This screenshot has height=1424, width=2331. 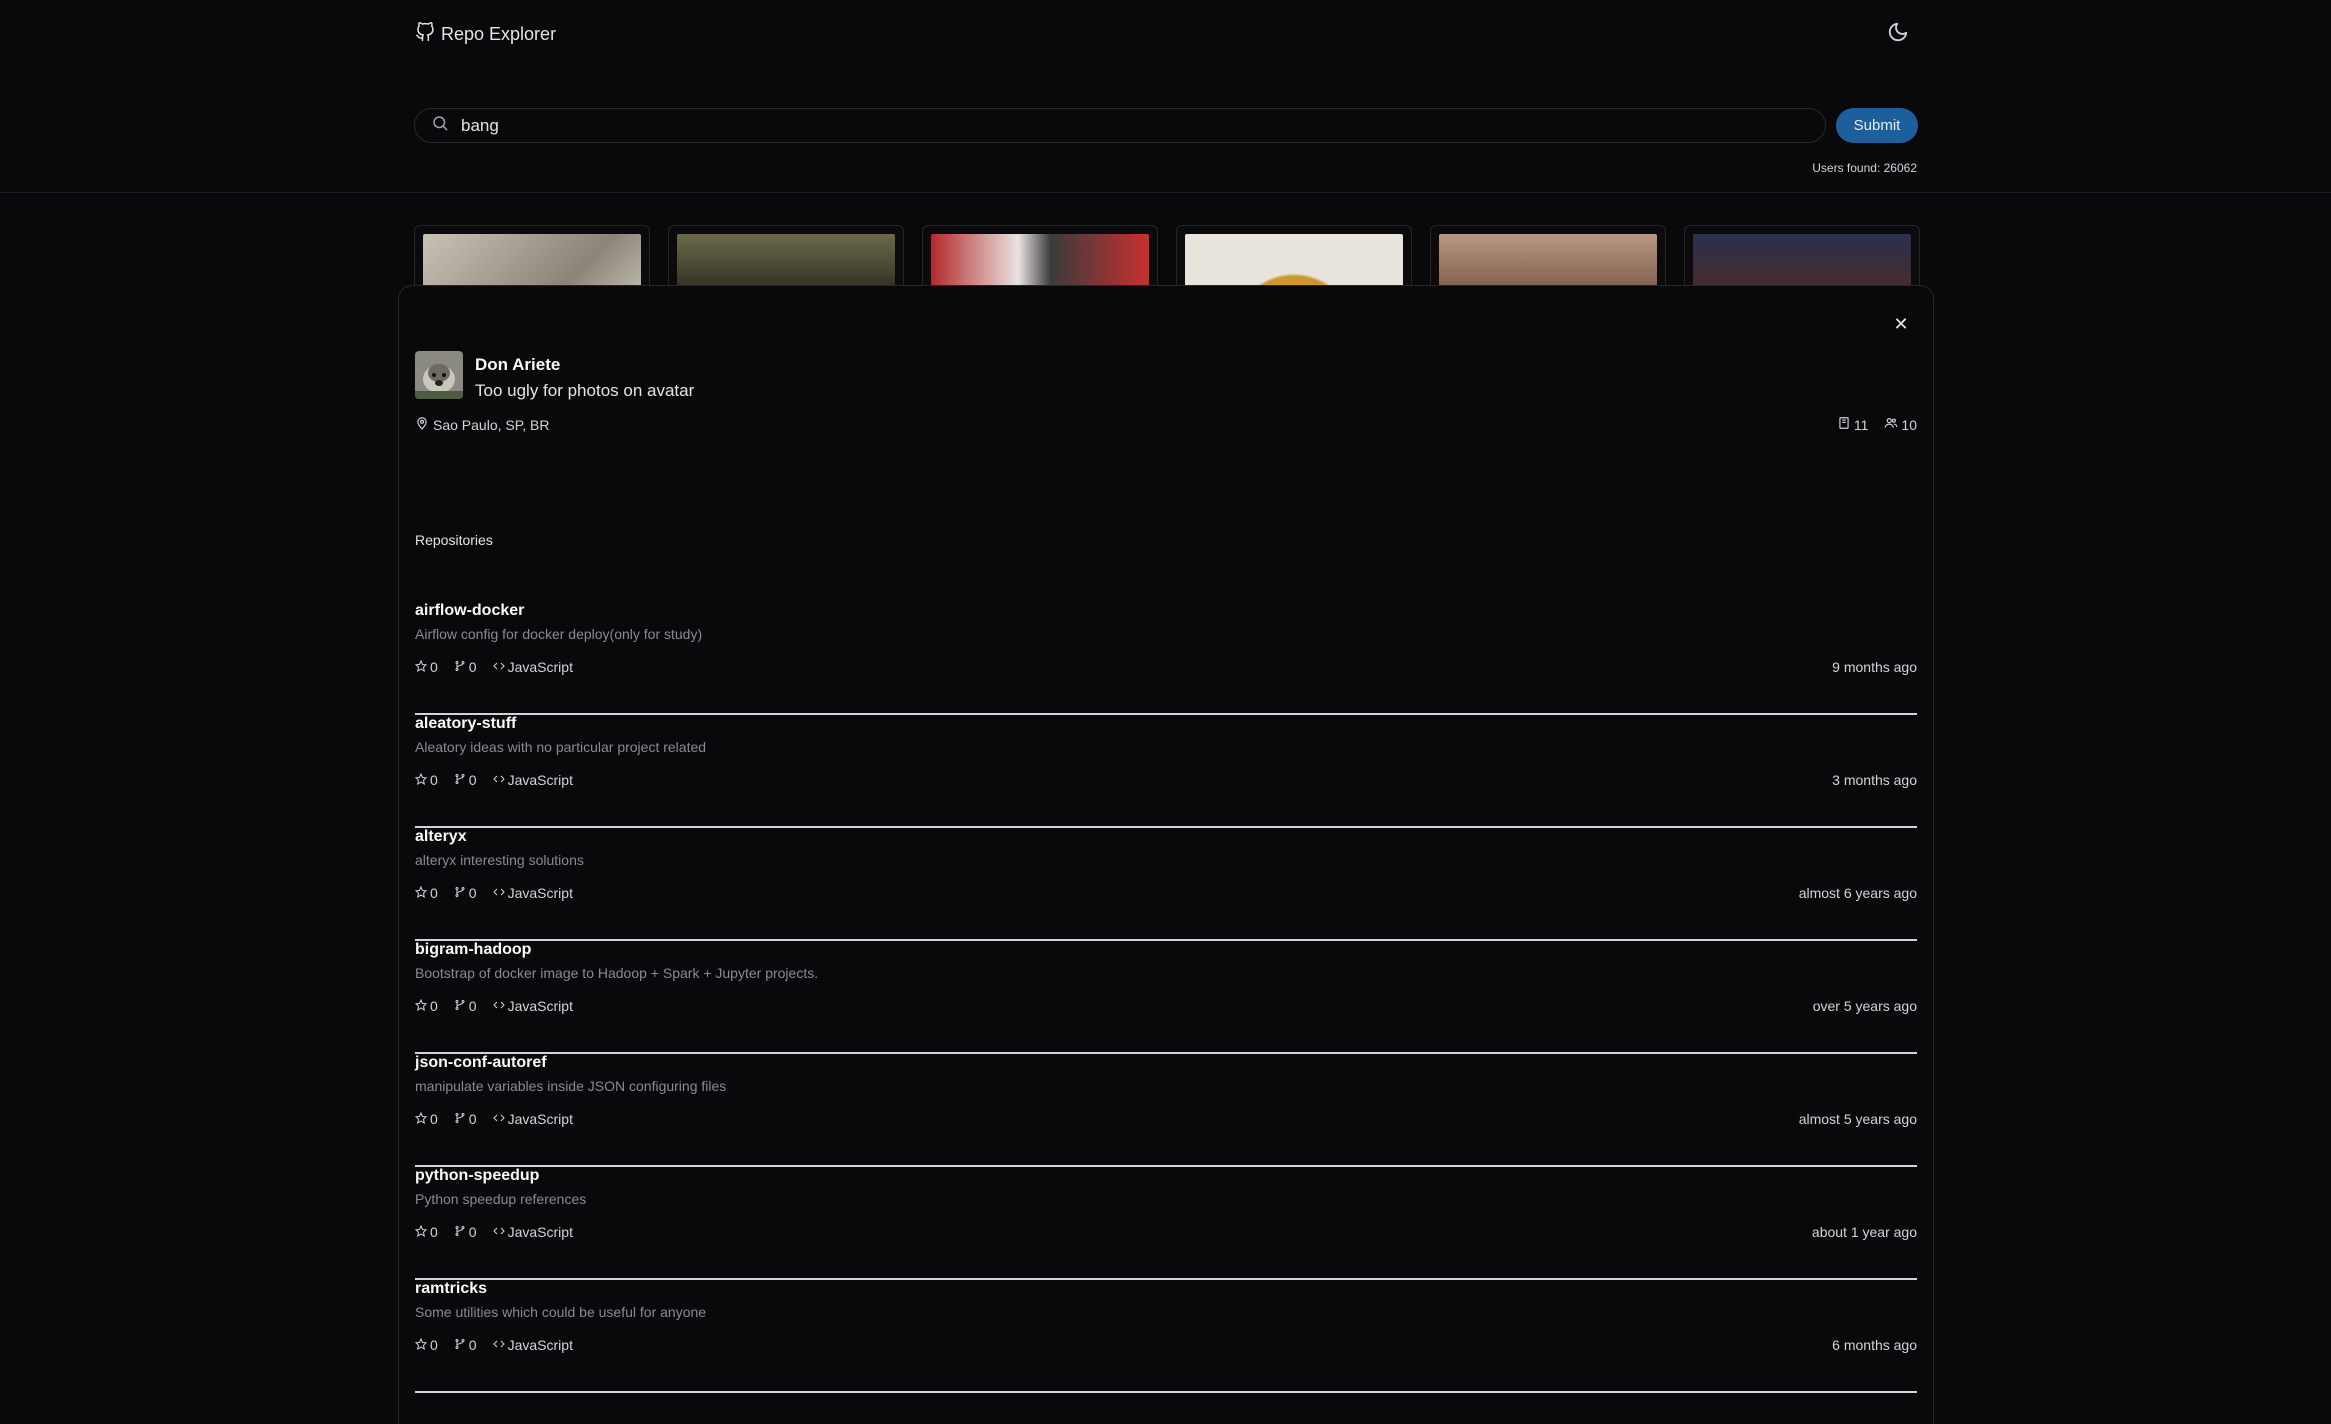 I want to click on brand: Repo Explorer, so click(x=486, y=34).